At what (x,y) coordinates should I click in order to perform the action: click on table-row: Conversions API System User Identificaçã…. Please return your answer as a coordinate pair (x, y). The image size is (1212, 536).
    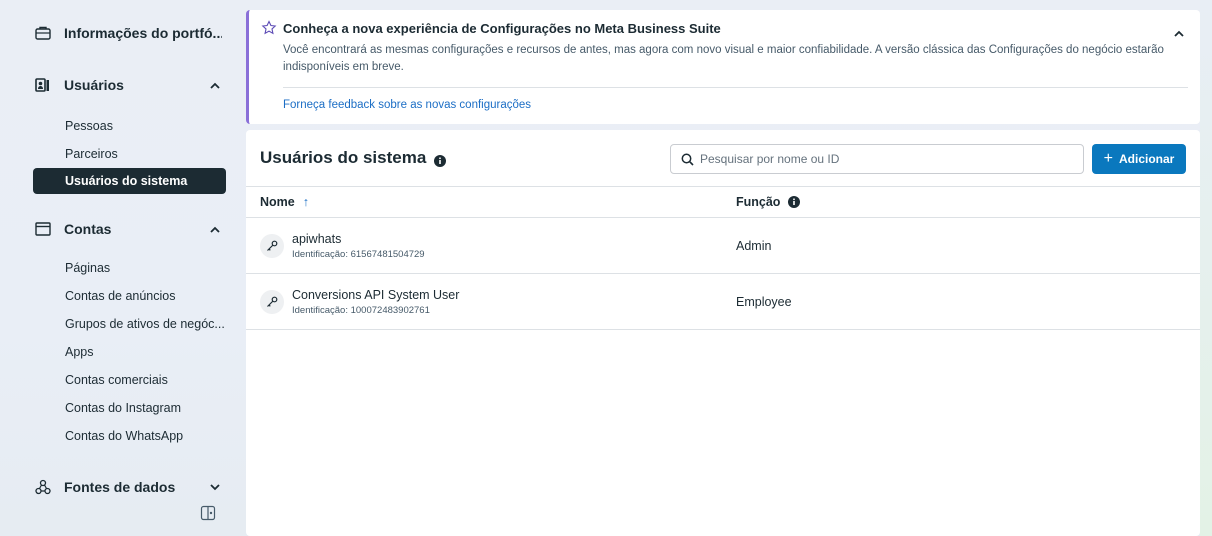
    Looking at the image, I should click on (723, 302).